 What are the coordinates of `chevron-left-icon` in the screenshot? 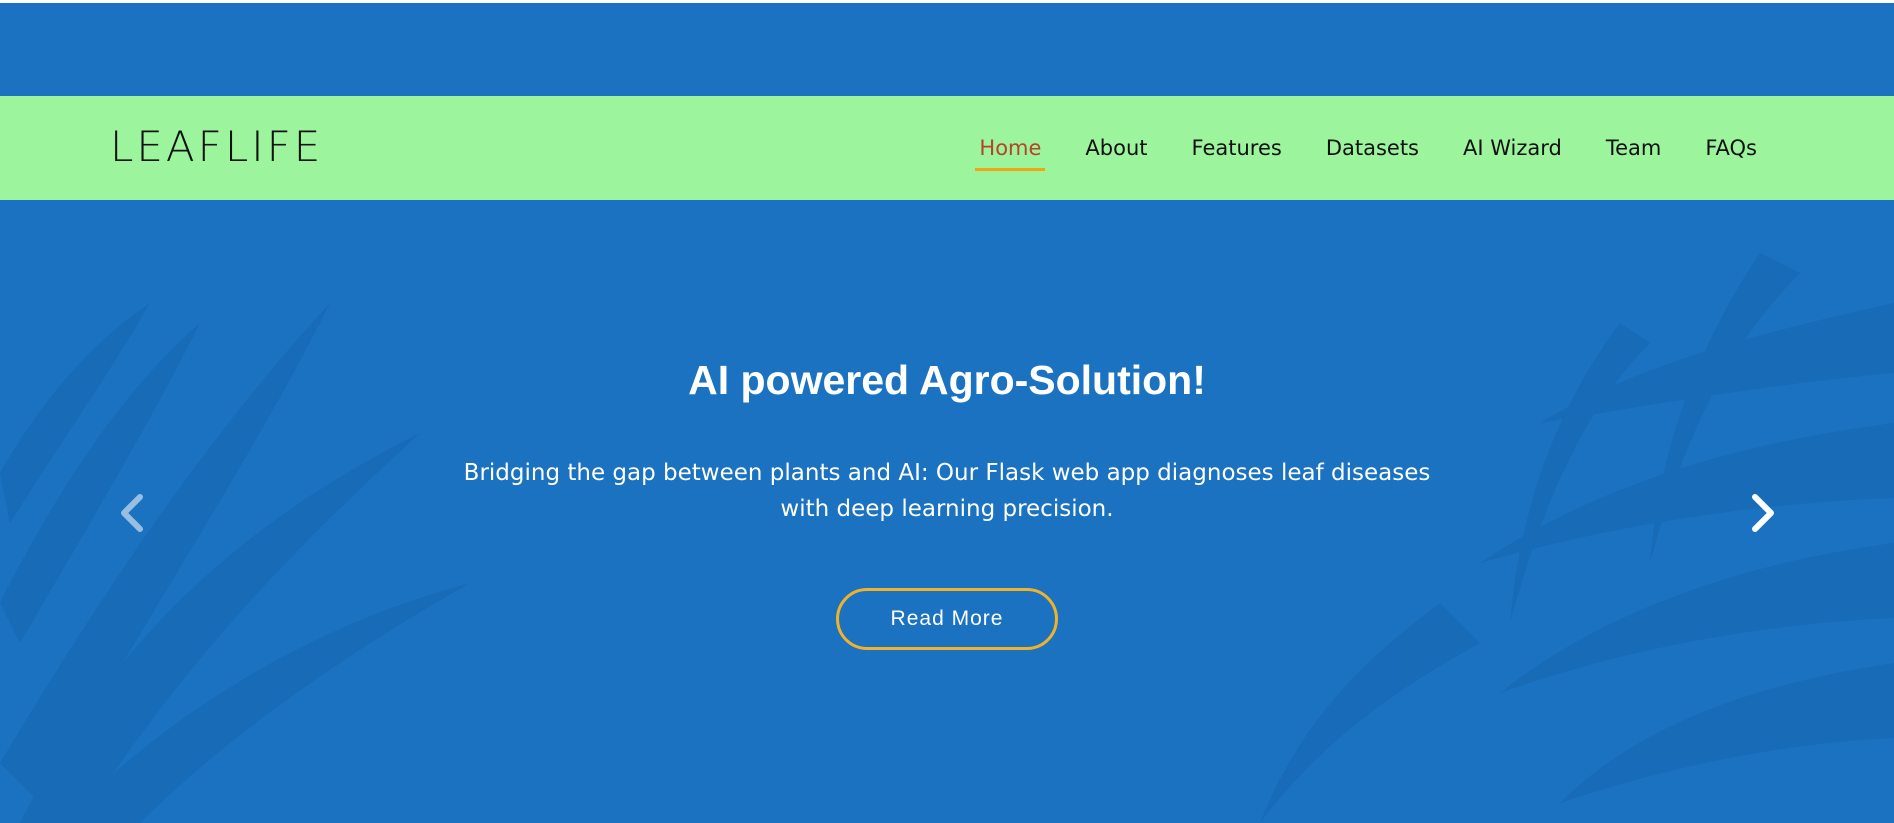 It's located at (132, 513).